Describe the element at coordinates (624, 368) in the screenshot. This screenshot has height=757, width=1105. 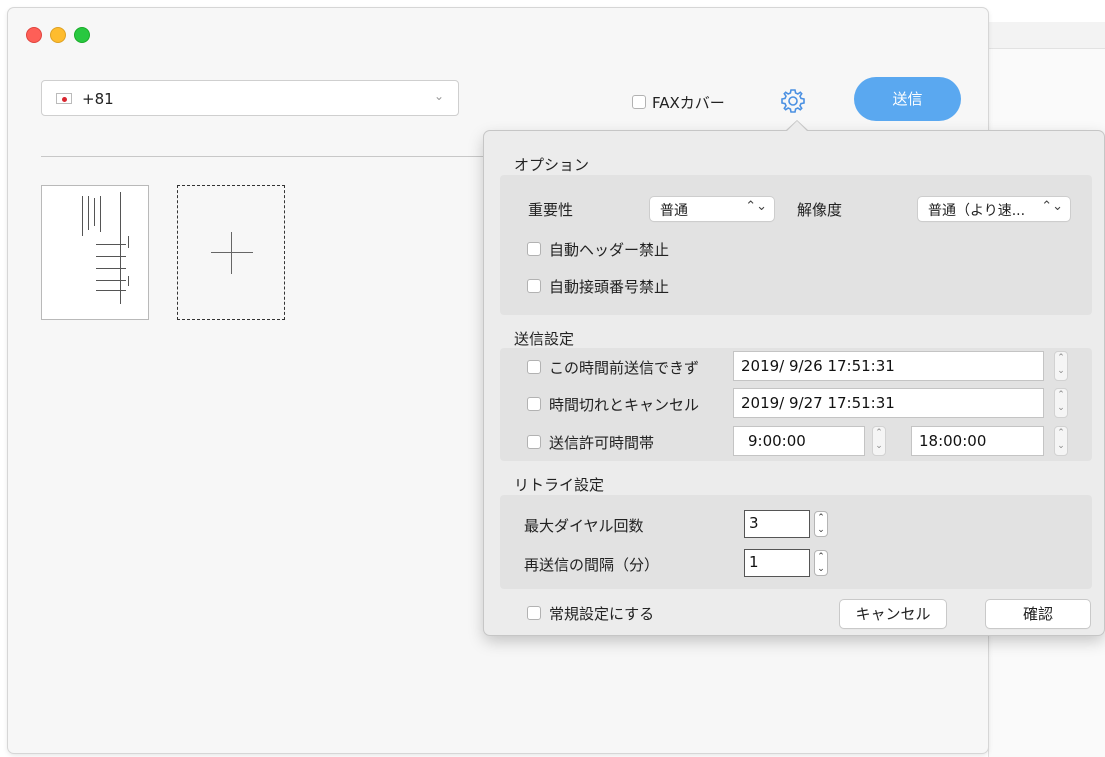
I see `not-before-label: この時間前送信できず` at that location.